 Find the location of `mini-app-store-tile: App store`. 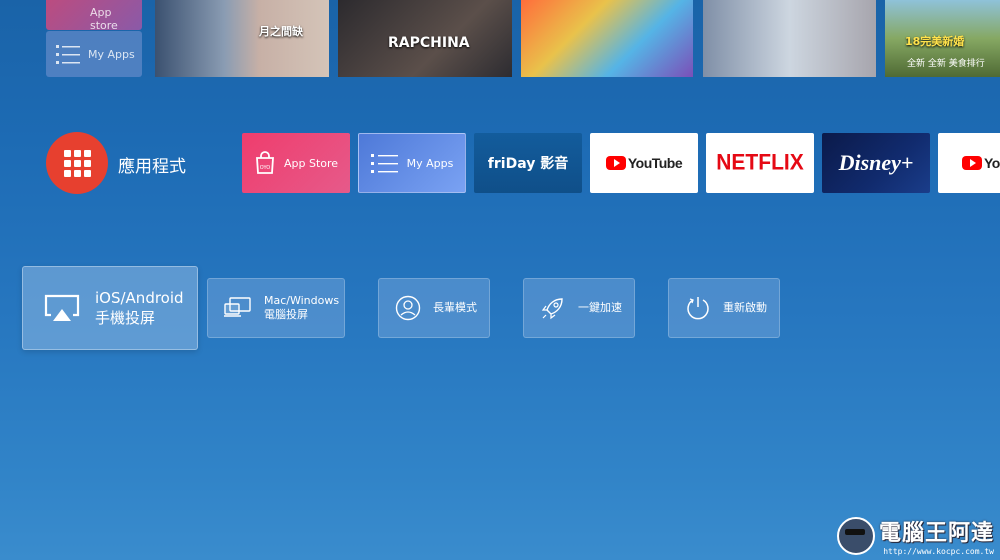

mini-app-store-tile: App store is located at coordinates (94, 16).